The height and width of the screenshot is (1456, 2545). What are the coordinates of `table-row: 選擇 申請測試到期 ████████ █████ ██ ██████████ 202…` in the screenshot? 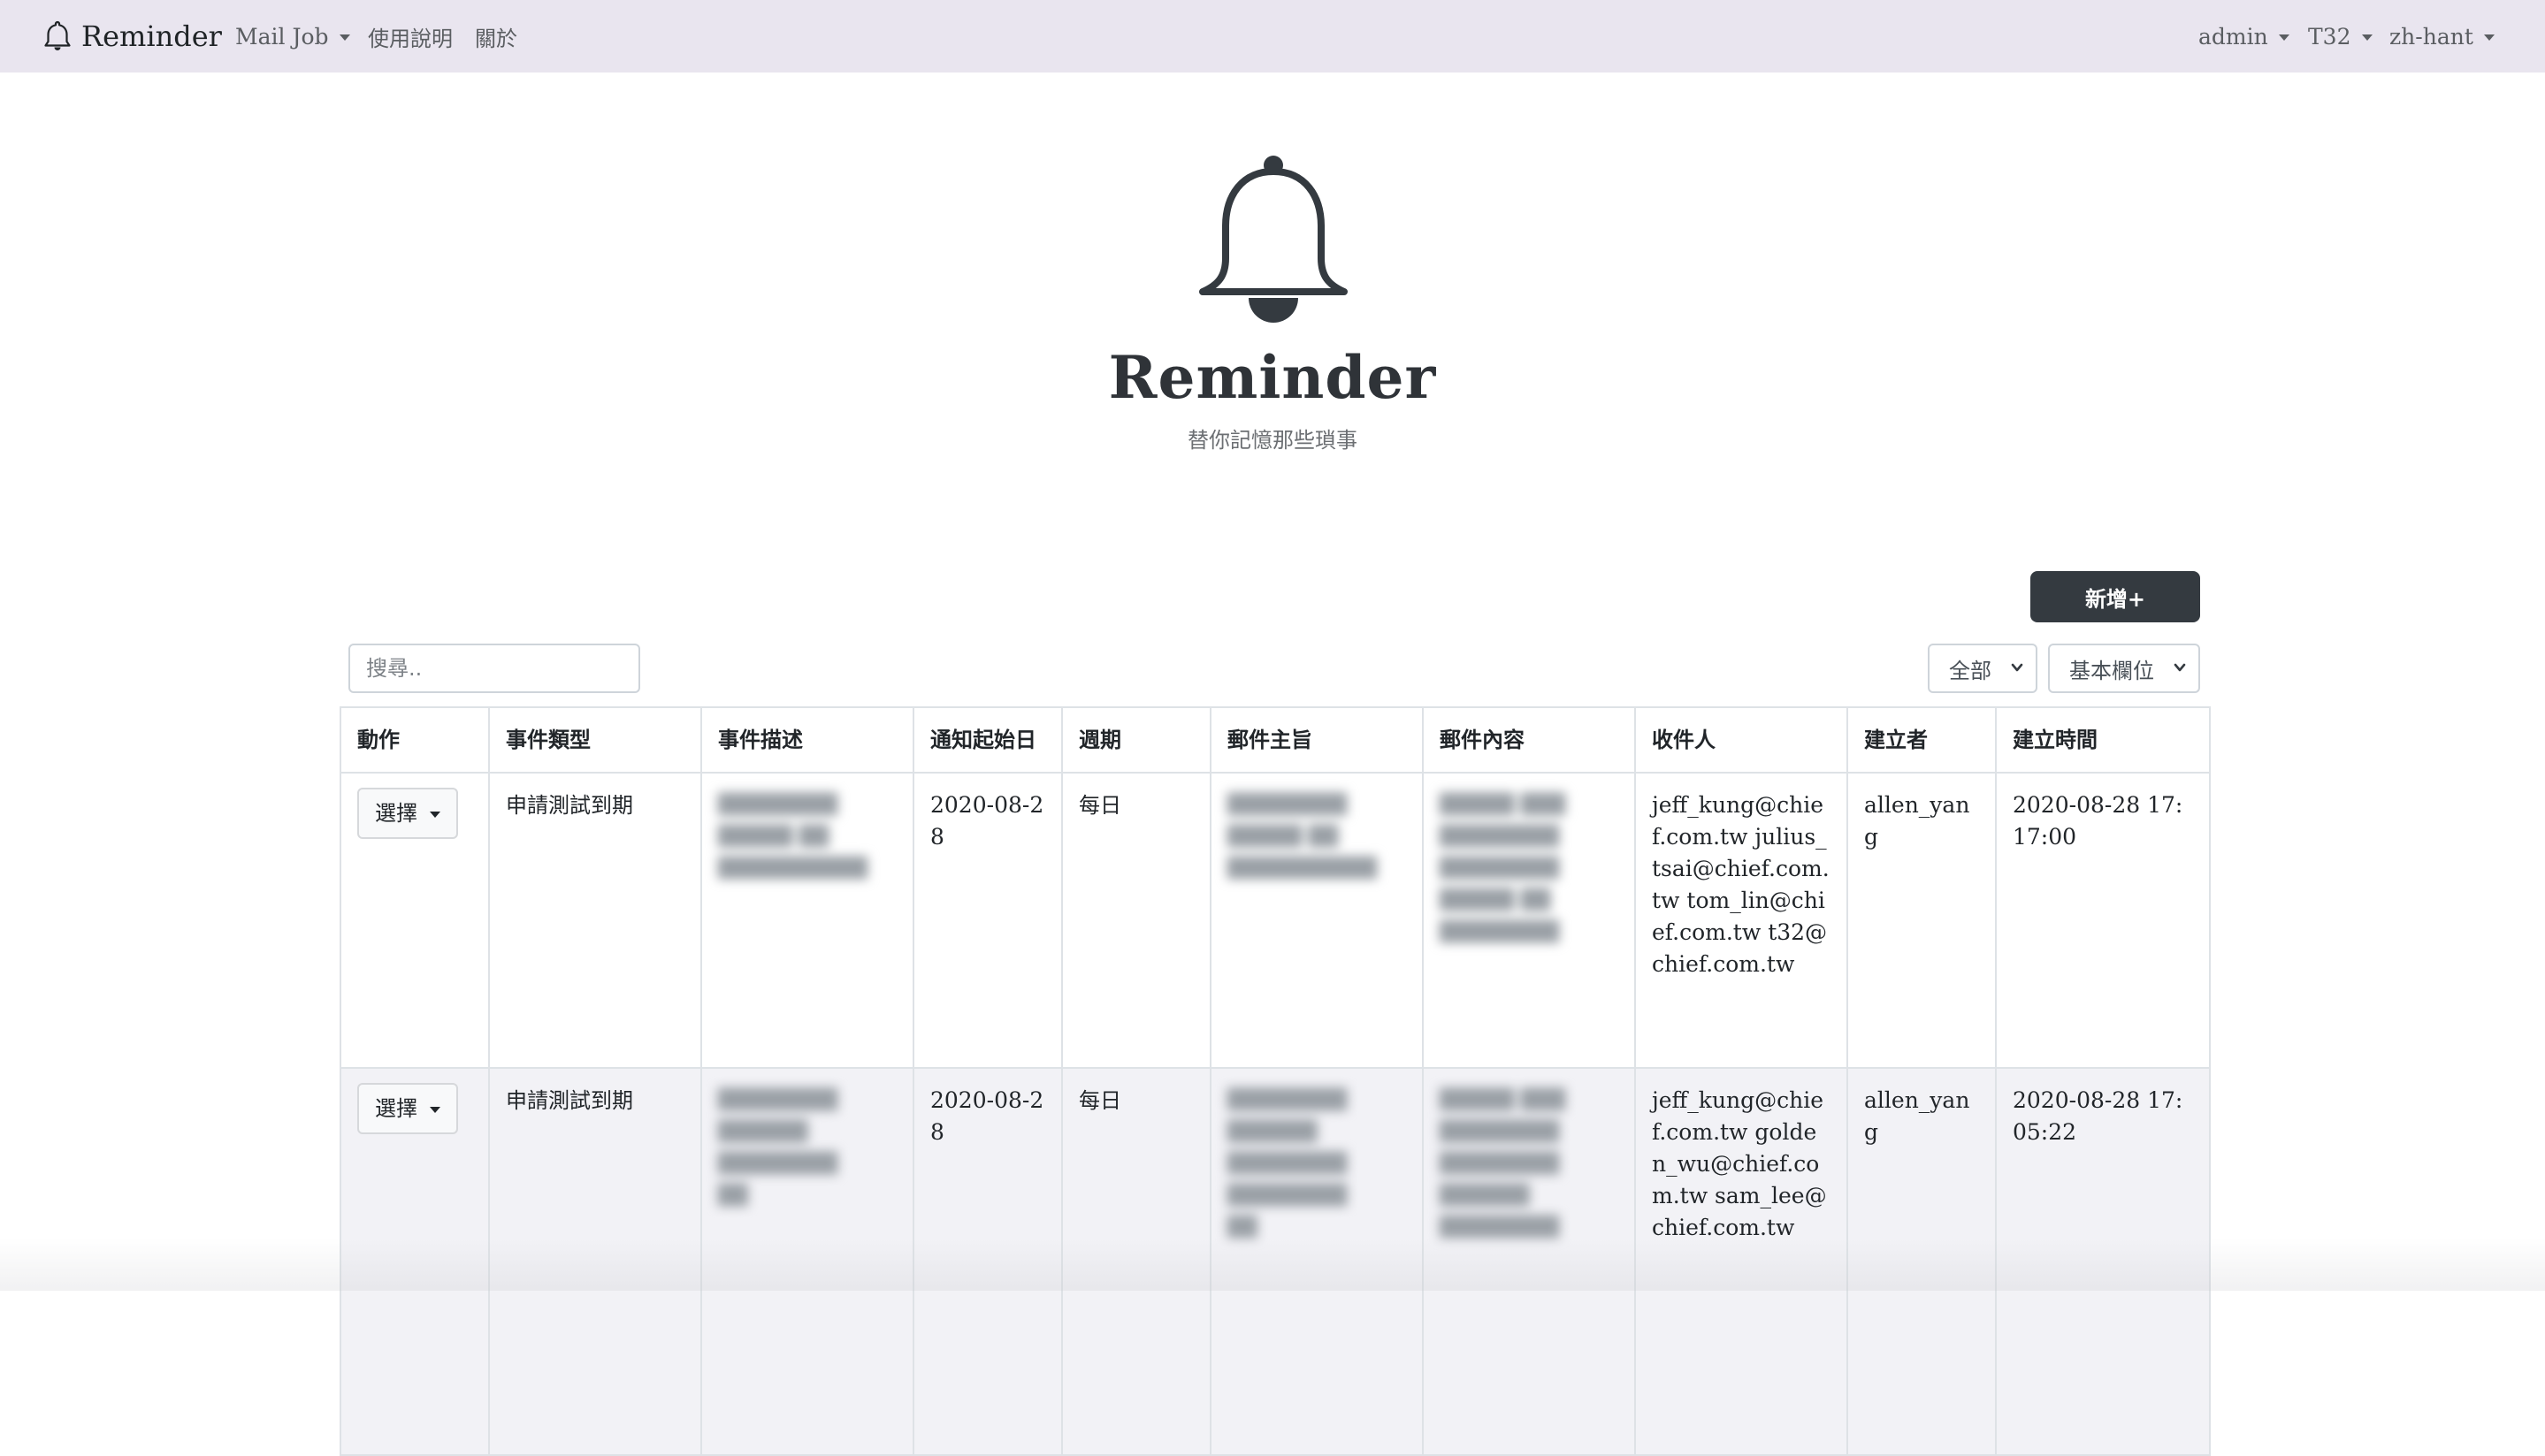 It's located at (1275, 920).